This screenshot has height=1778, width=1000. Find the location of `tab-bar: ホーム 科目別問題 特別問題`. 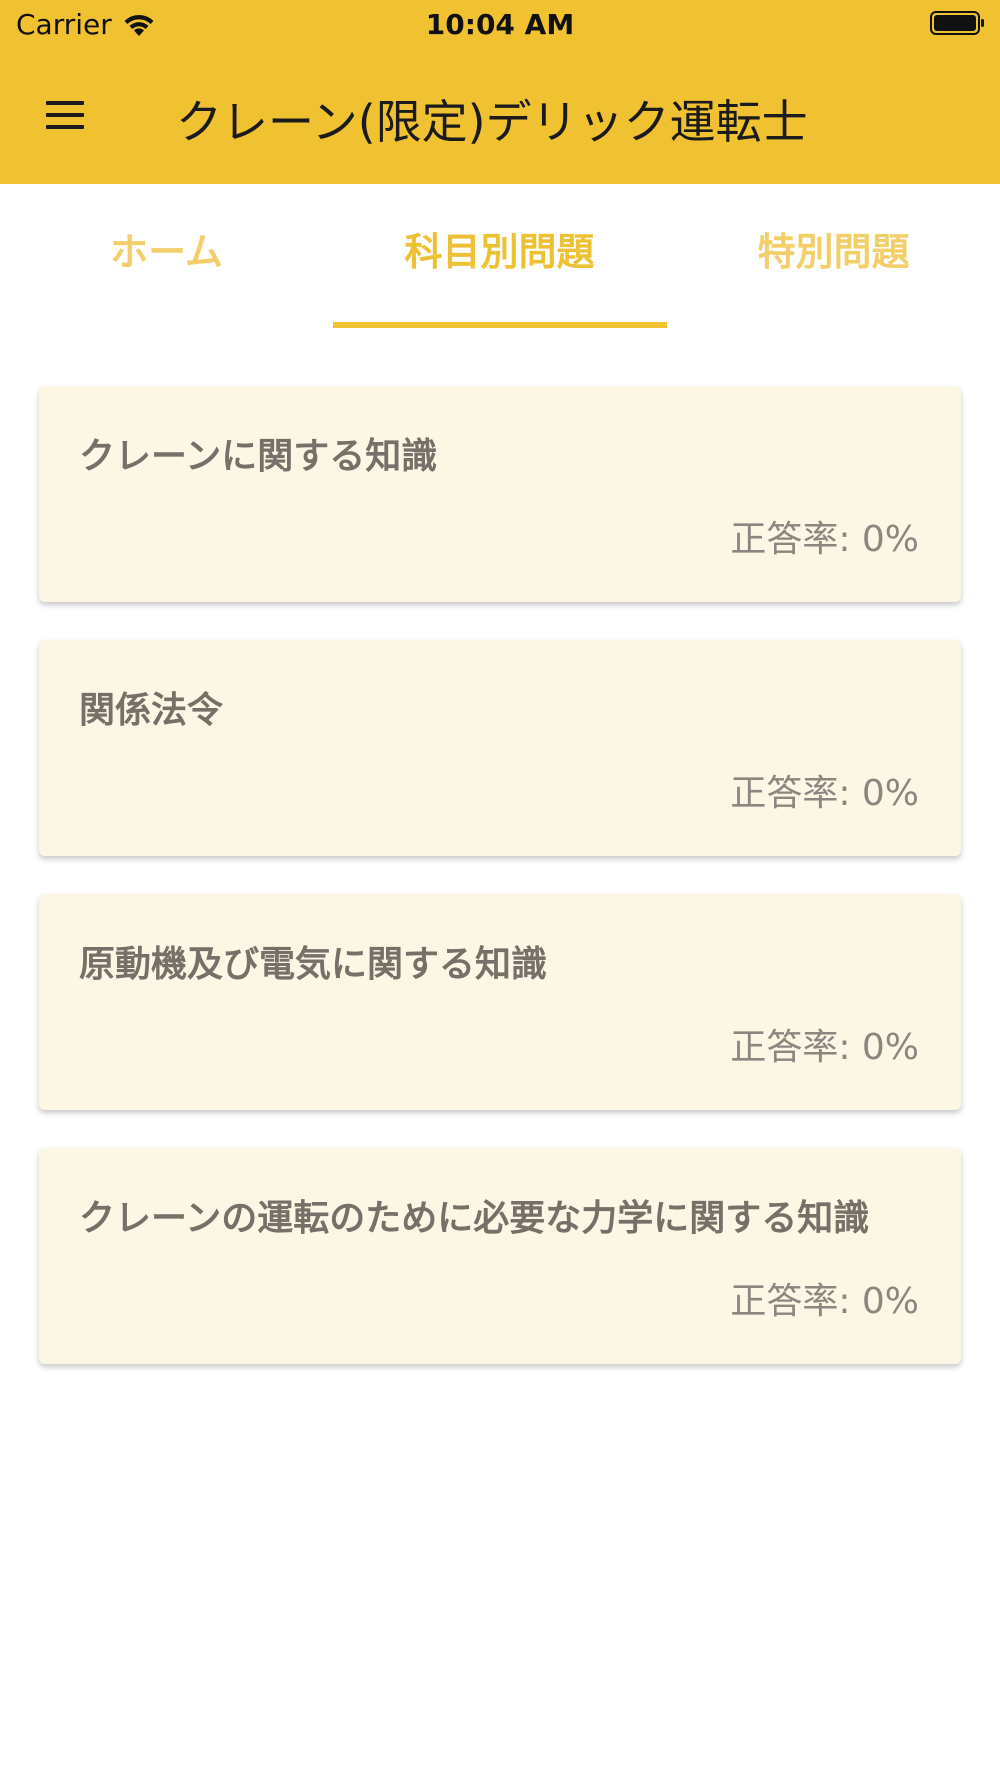

tab-bar: ホーム 科目別問題 特別問題 is located at coordinates (500, 258).